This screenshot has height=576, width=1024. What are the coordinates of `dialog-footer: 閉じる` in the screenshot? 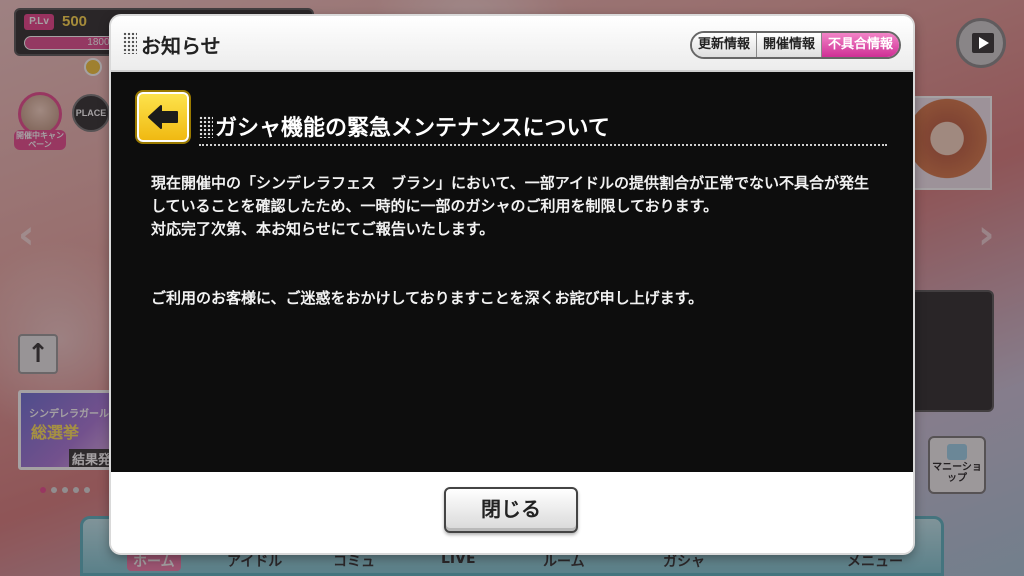 It's located at (512, 512).